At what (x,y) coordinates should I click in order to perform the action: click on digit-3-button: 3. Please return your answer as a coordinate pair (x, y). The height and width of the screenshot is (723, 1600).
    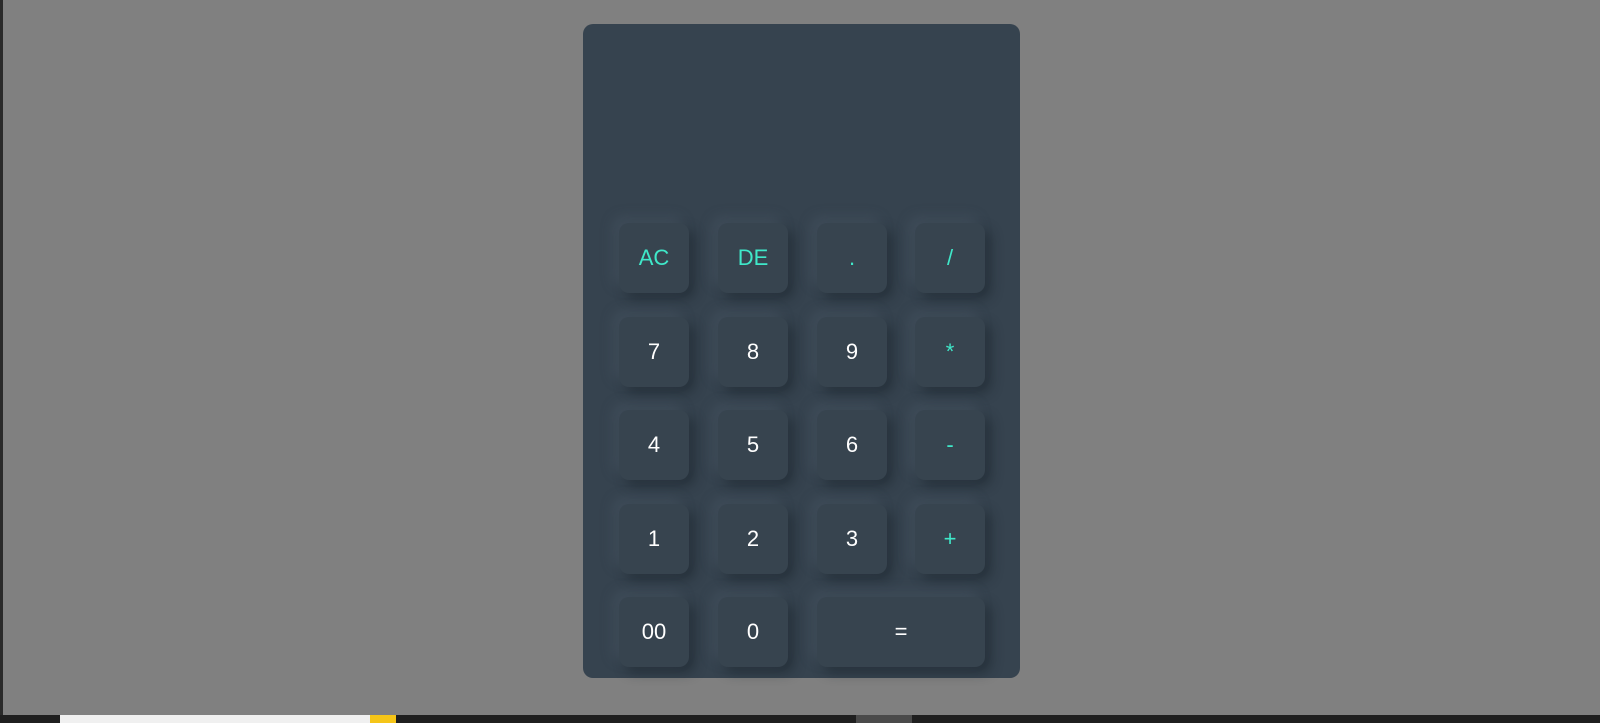
    Looking at the image, I should click on (852, 538).